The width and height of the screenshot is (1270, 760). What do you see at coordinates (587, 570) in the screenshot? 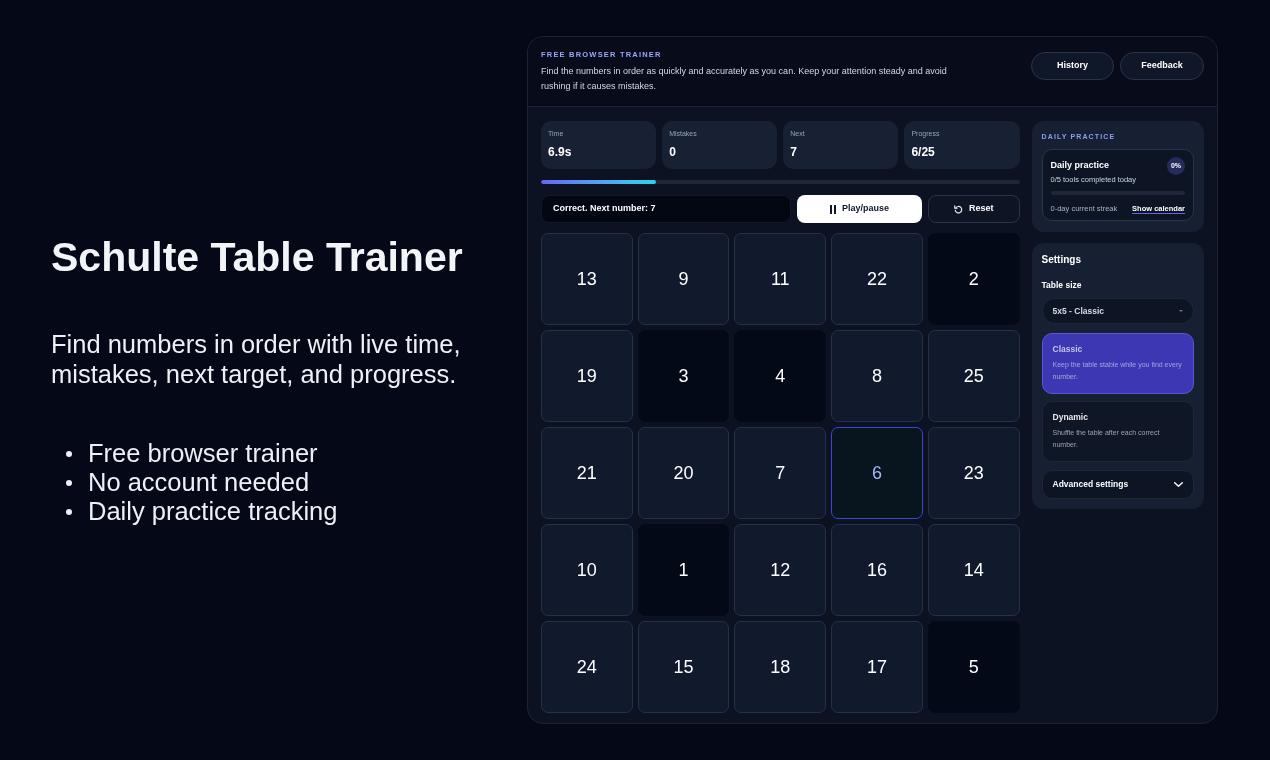
I see `number-tile: 10` at bounding box center [587, 570].